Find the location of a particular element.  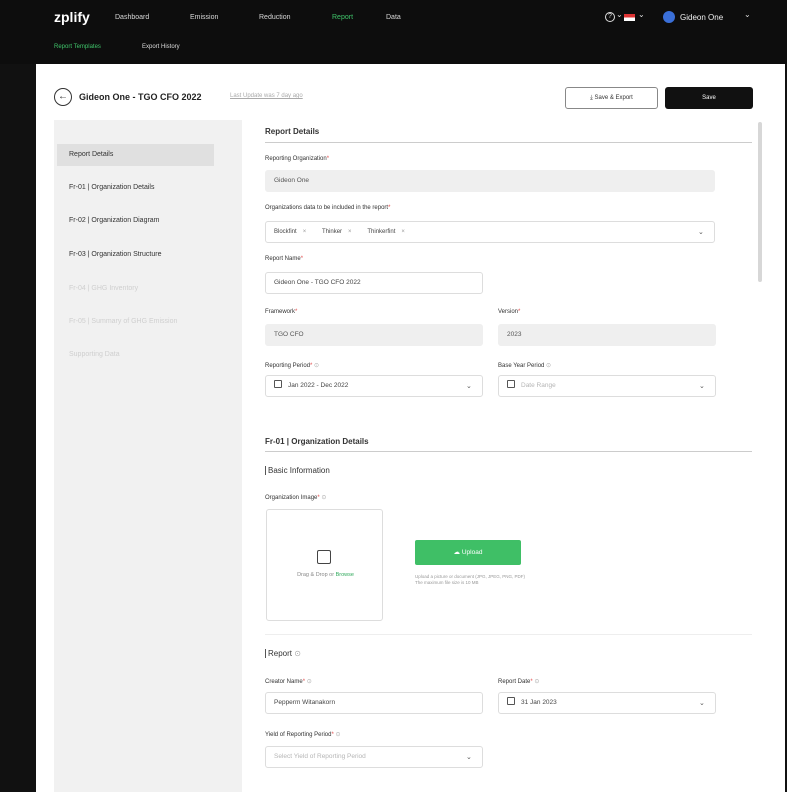

cloud-upload-icon: ☁ is located at coordinates (457, 552).